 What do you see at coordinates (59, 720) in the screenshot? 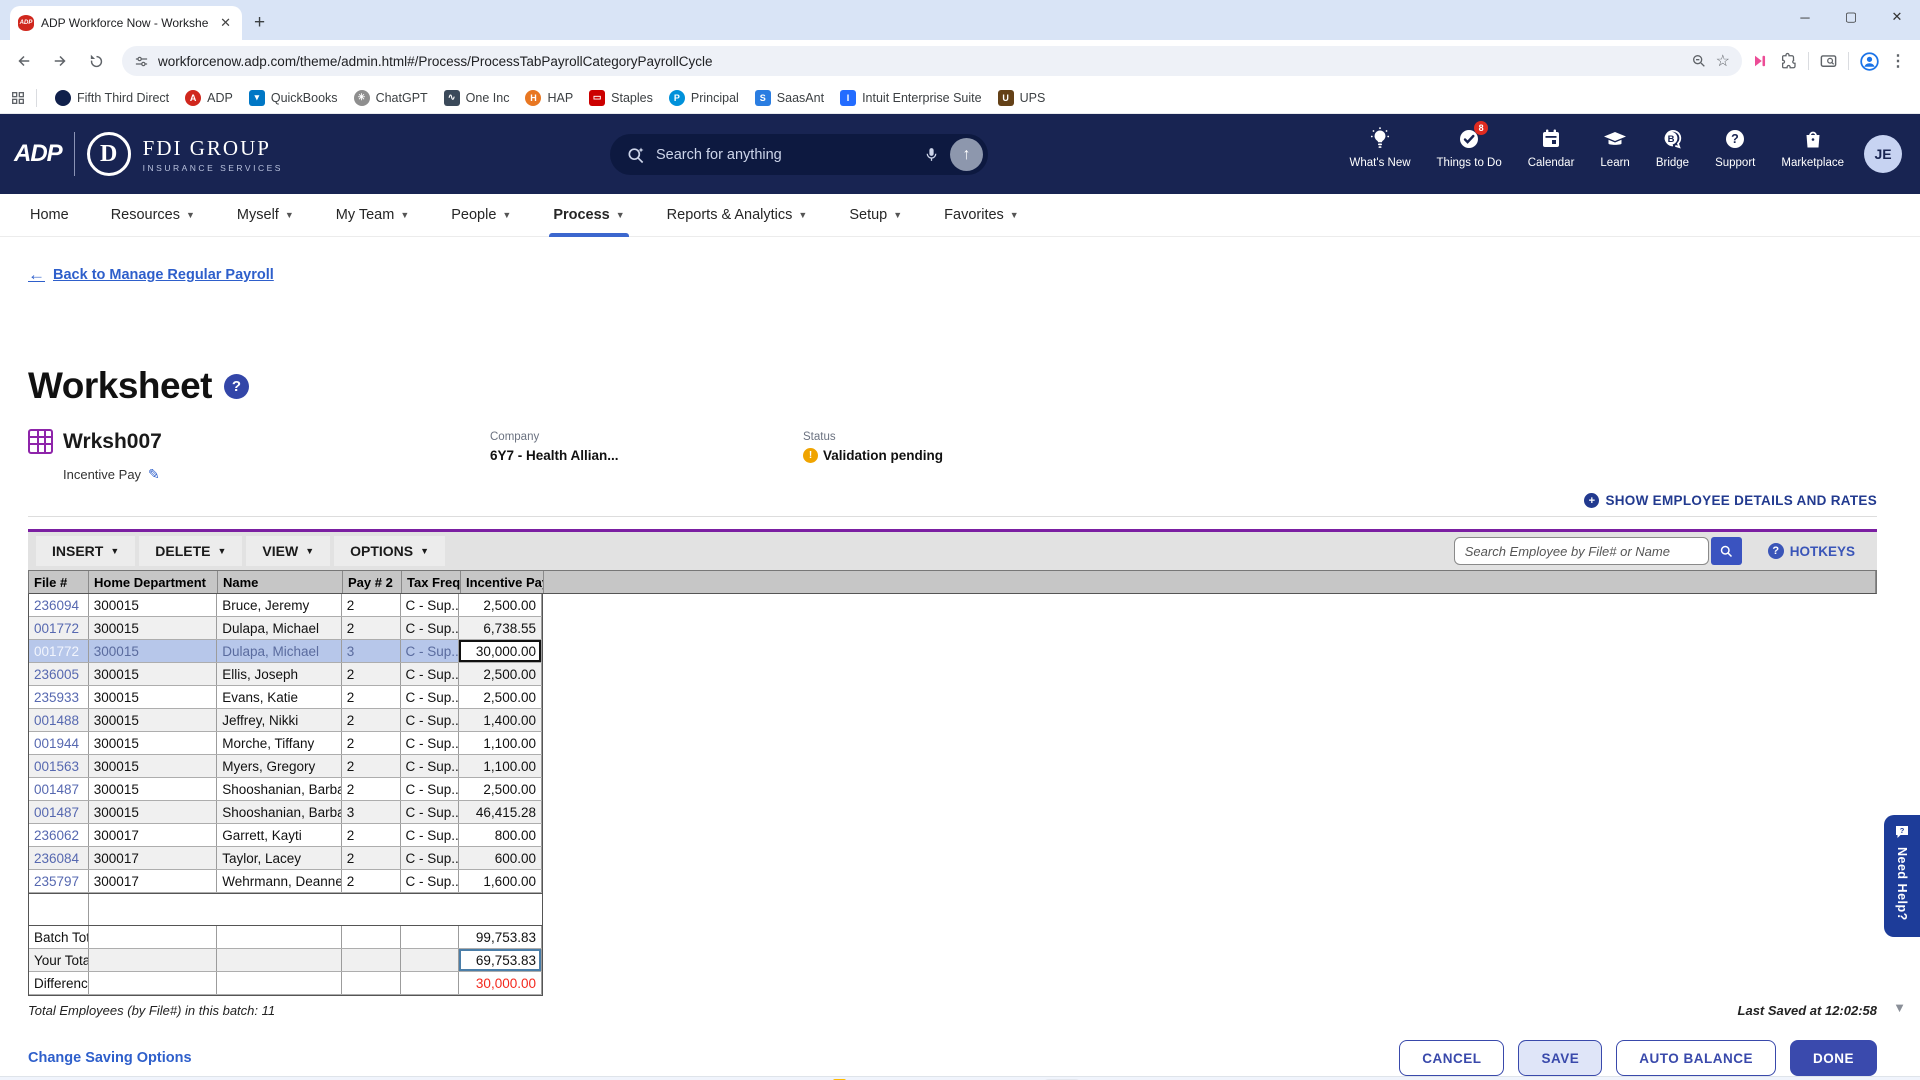
I see `cell-file-number: 001488` at bounding box center [59, 720].